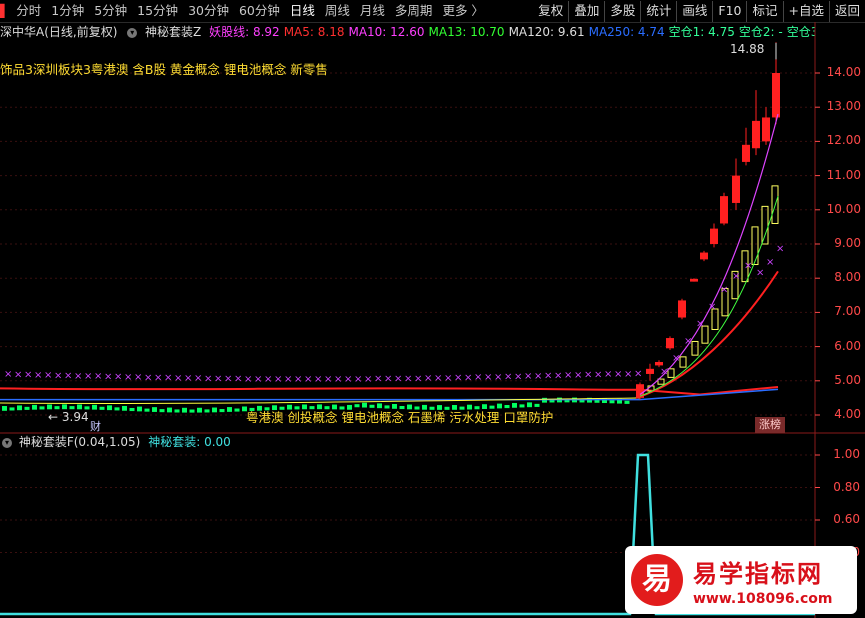 The image size is (865, 618). Describe the element at coordinates (843, 106) in the screenshot. I see `price-tick-label: 13.00` at that location.